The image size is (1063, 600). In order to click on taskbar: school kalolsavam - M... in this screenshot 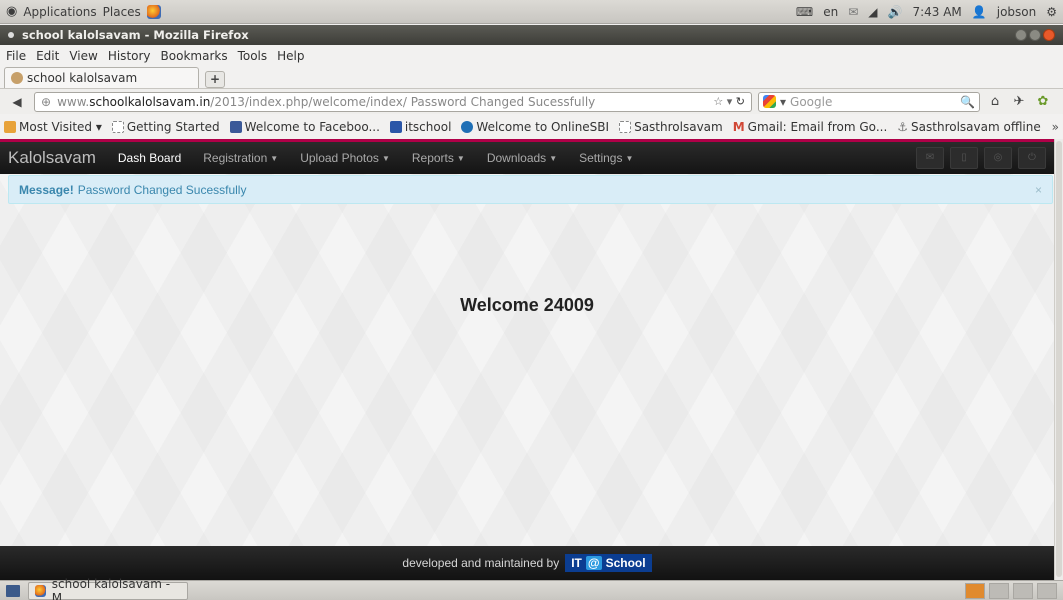, I will do `click(531, 588)`.